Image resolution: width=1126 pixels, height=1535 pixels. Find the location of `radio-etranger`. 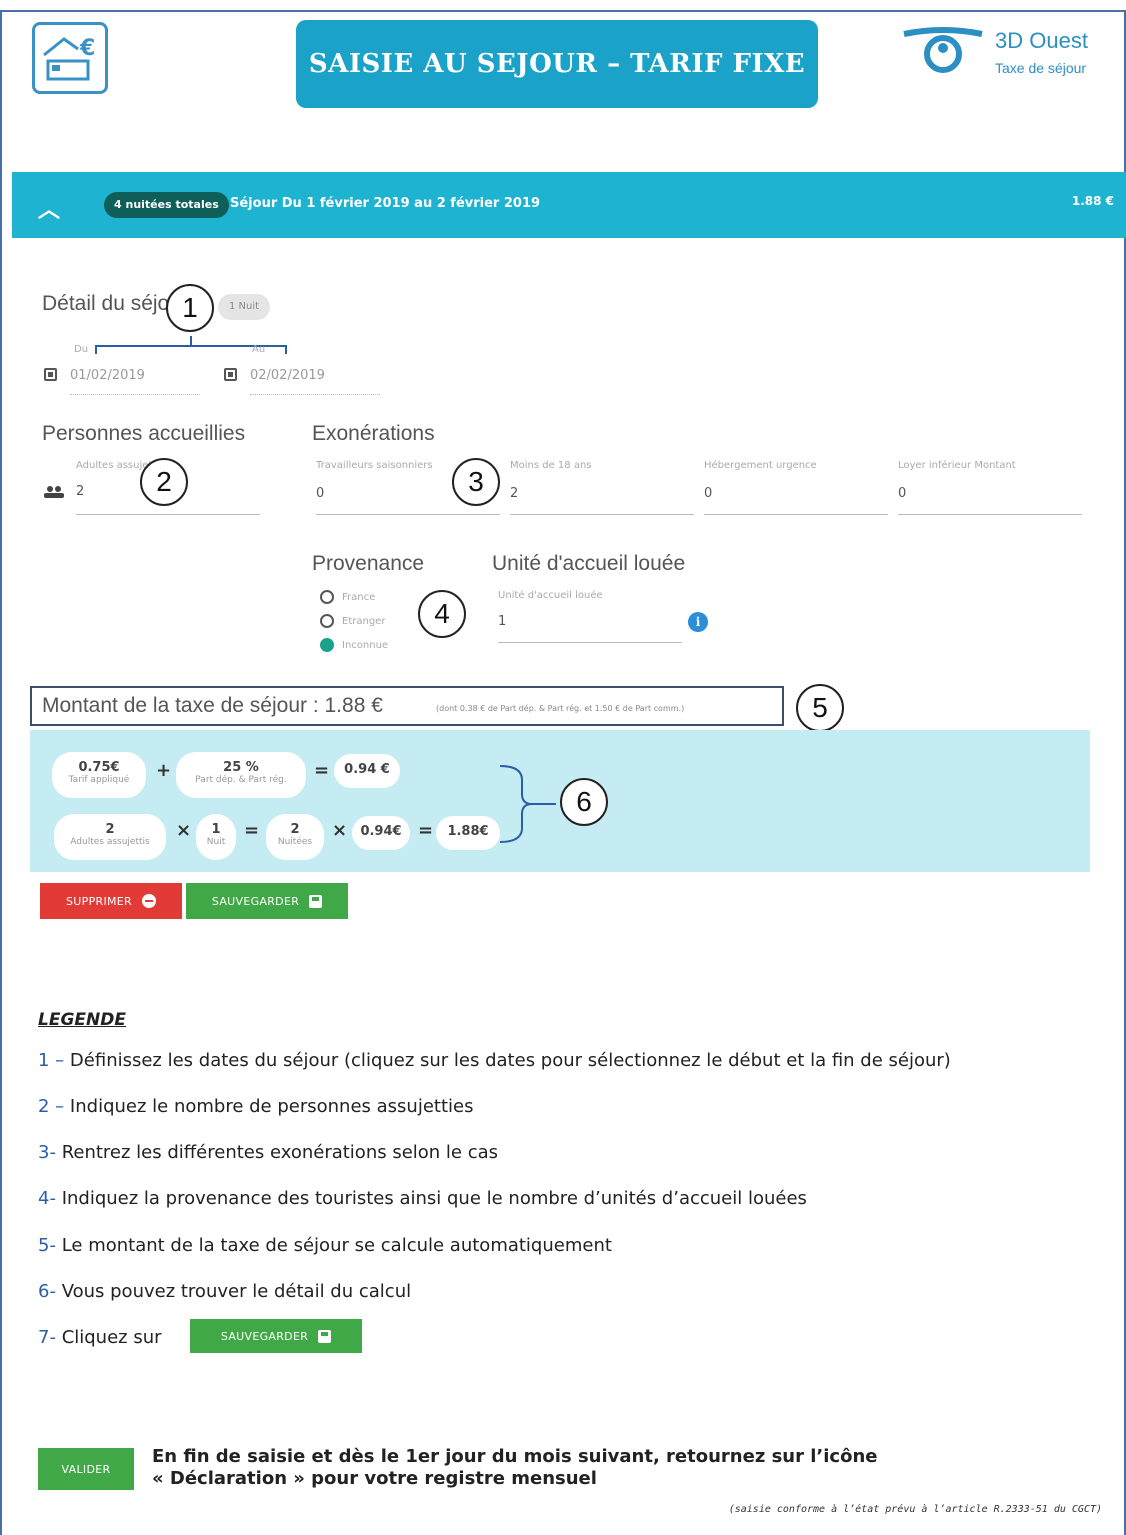

radio-etranger is located at coordinates (327, 621).